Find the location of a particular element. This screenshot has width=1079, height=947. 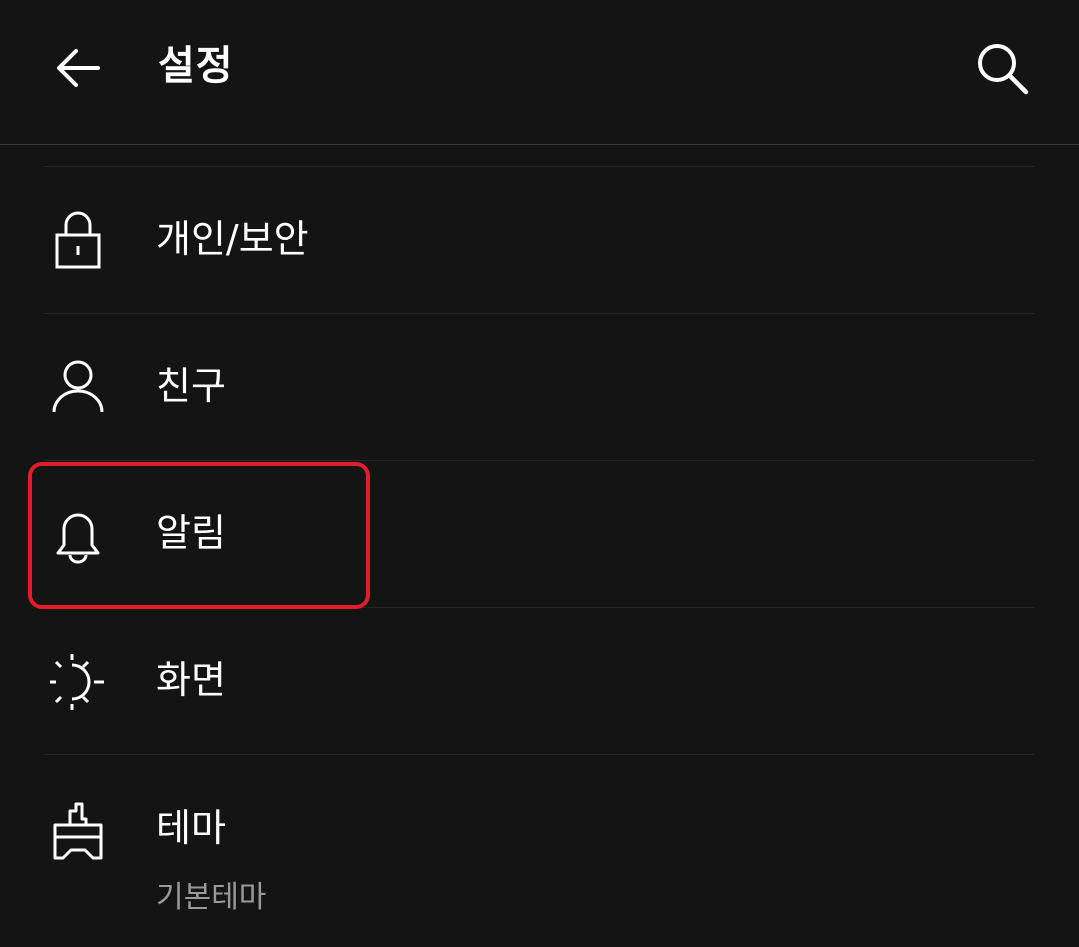

paint-brush-icon is located at coordinates (78, 831).